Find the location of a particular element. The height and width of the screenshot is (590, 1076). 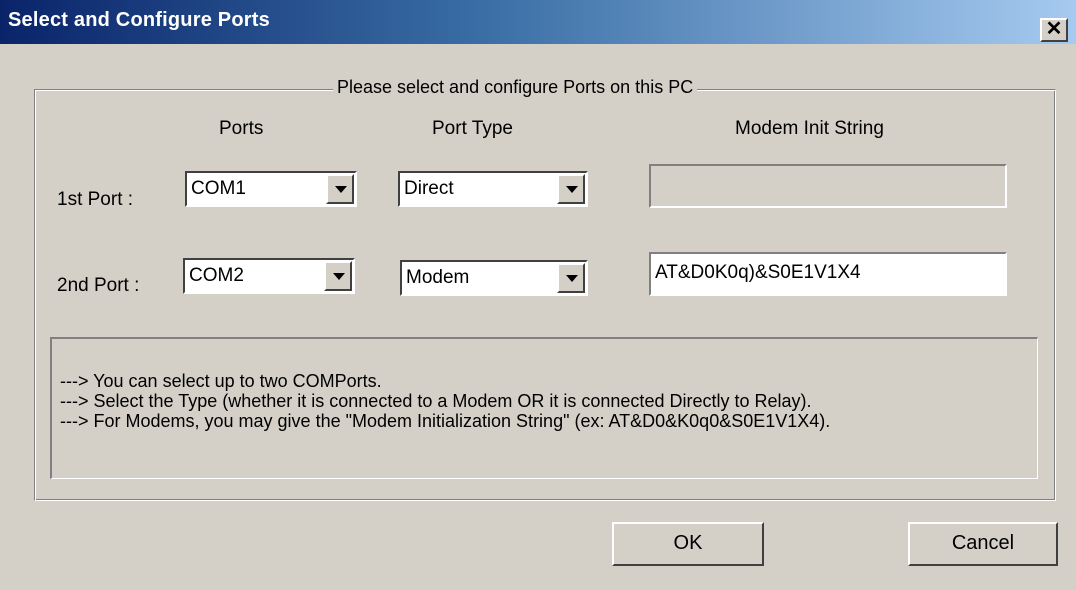

port2-type-value: Modem is located at coordinates (438, 277).